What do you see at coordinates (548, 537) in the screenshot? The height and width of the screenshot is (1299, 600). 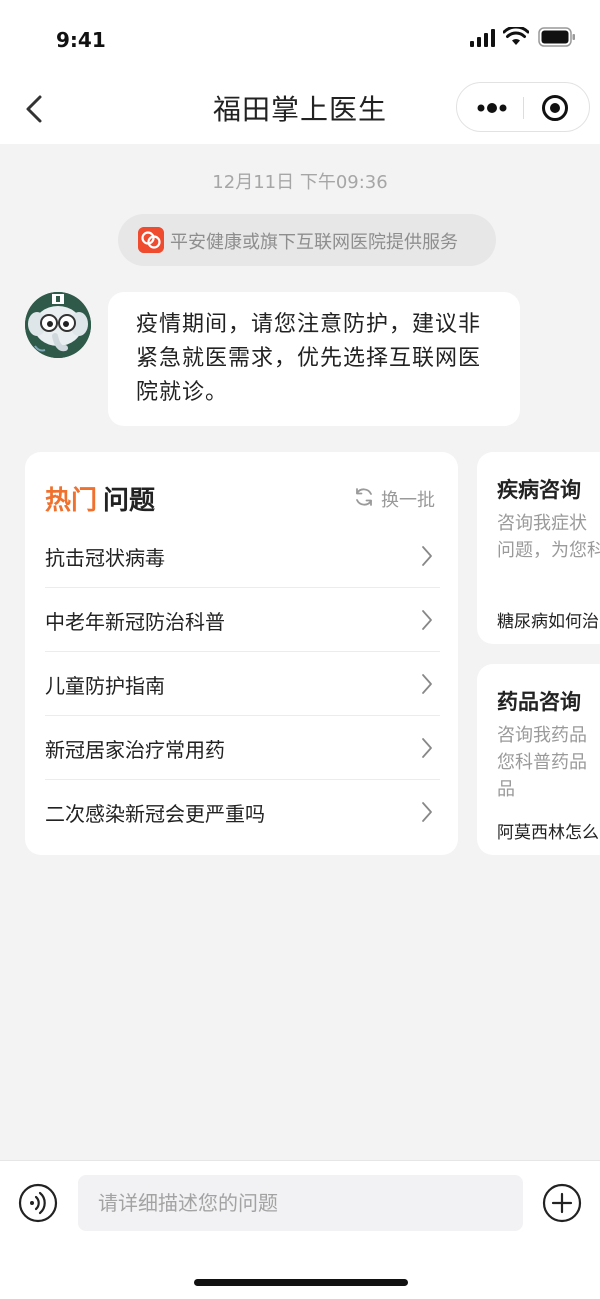 I see `side-card-desc: 咨询我症状 问题，为您科` at bounding box center [548, 537].